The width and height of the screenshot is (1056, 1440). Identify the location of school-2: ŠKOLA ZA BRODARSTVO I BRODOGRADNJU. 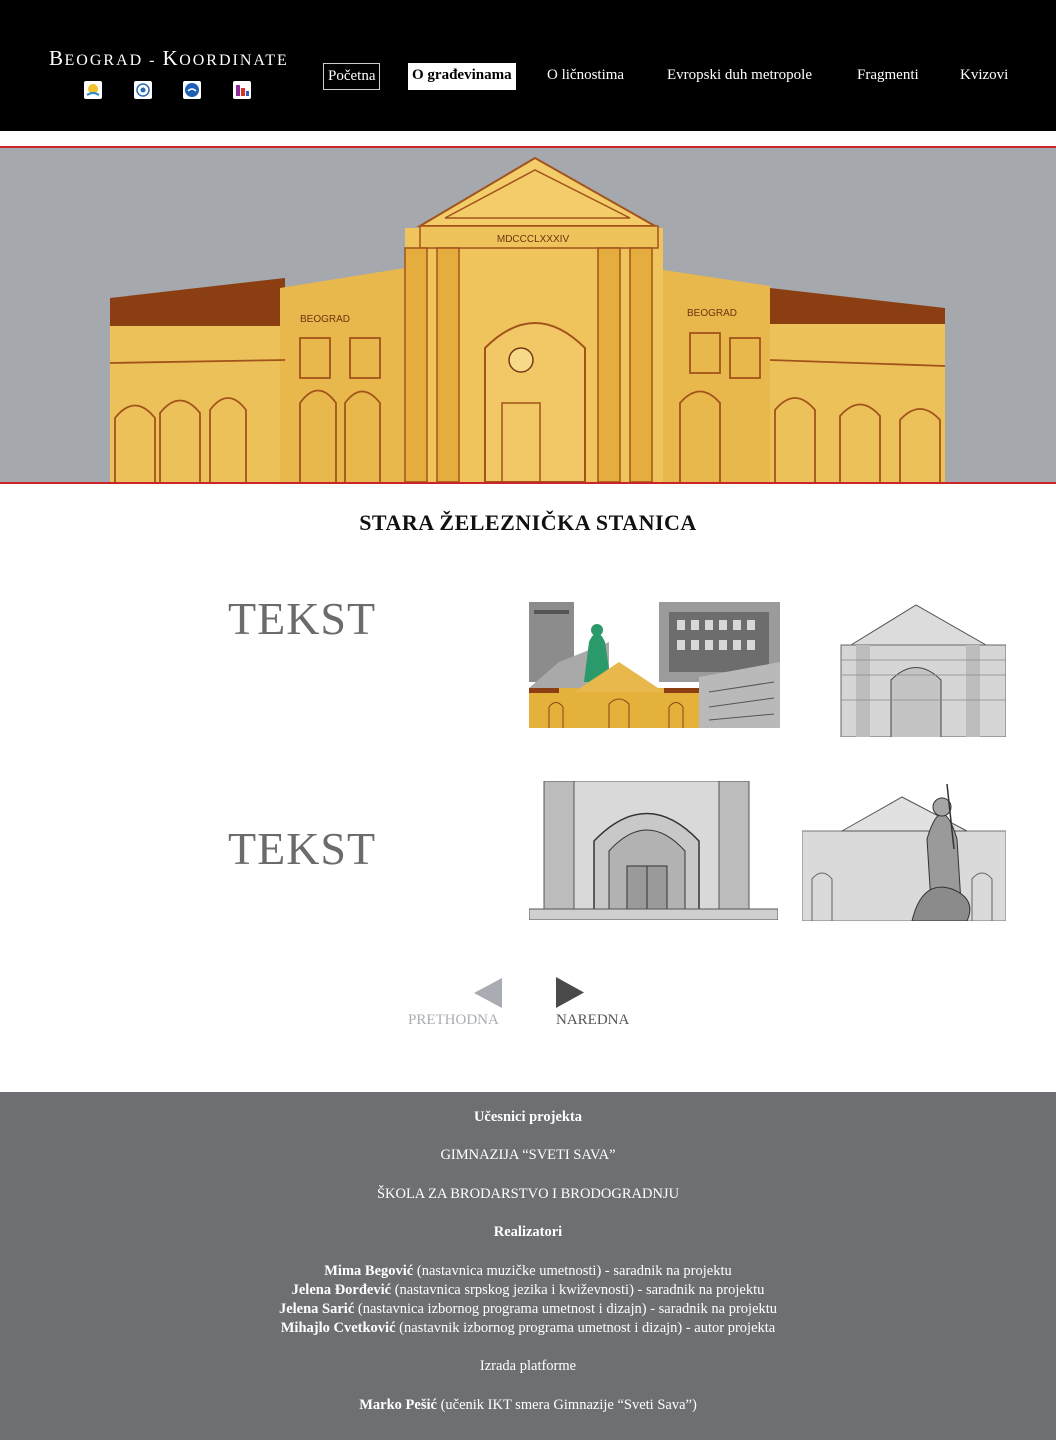
(528, 1194).